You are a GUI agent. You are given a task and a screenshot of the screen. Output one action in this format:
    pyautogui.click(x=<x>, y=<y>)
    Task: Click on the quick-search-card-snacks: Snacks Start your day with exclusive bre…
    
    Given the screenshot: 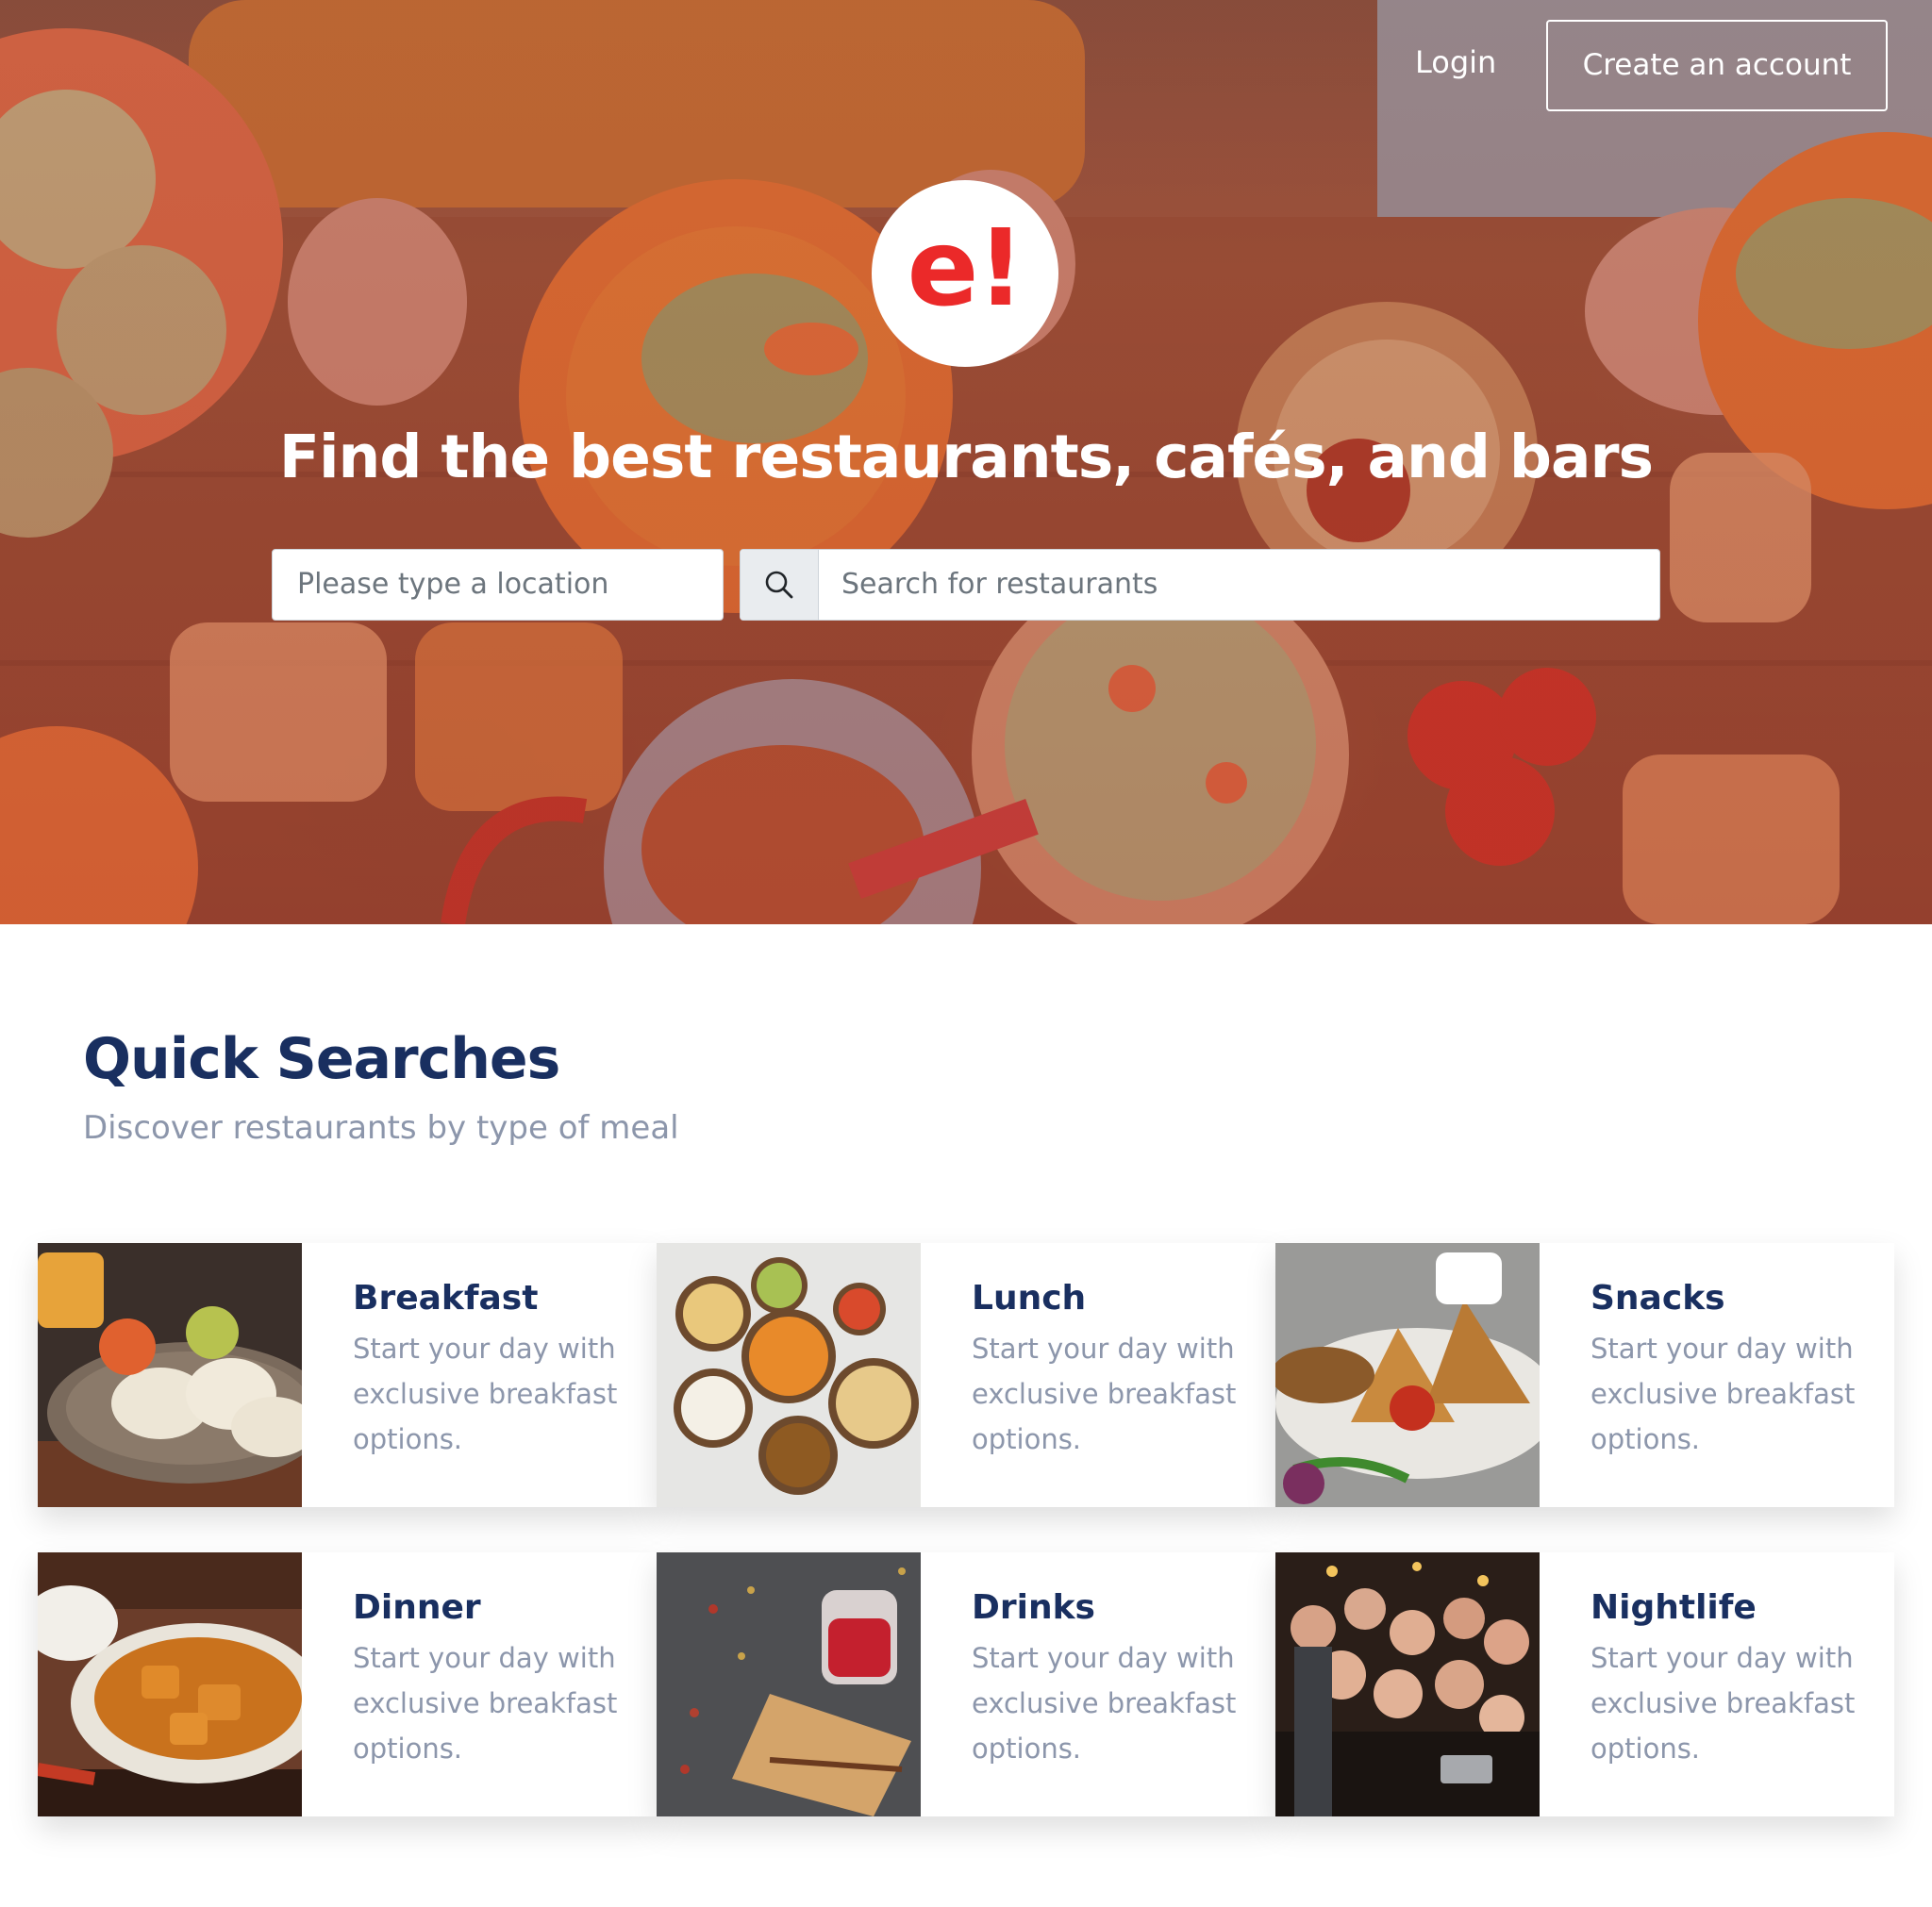 What is the action you would take?
    pyautogui.click(x=1584, y=1375)
    